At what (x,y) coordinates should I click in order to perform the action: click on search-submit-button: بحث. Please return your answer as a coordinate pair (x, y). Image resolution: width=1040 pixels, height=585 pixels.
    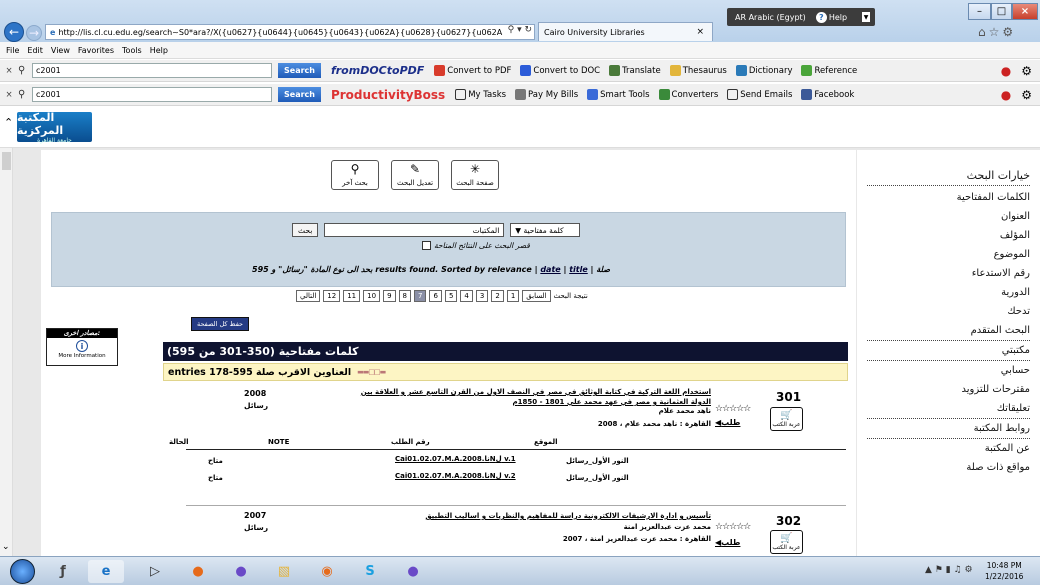
    Looking at the image, I should click on (305, 230).